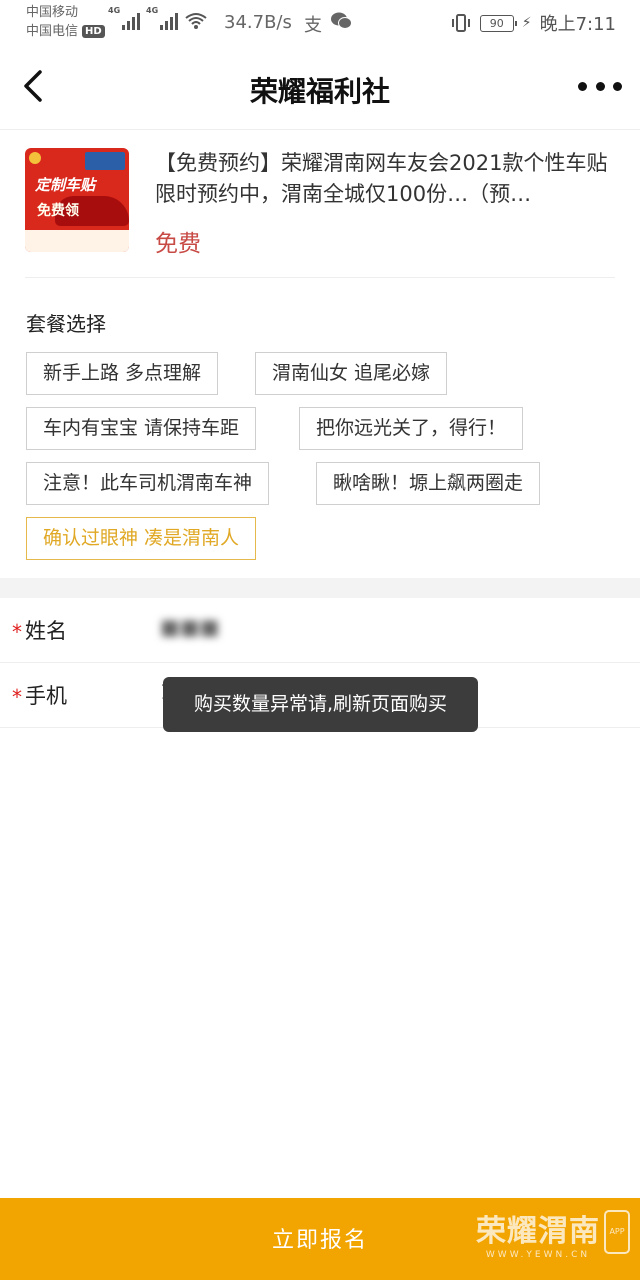 The width and height of the screenshot is (640, 1280). I want to click on nav-bar: 荣耀福利社, so click(320, 88).